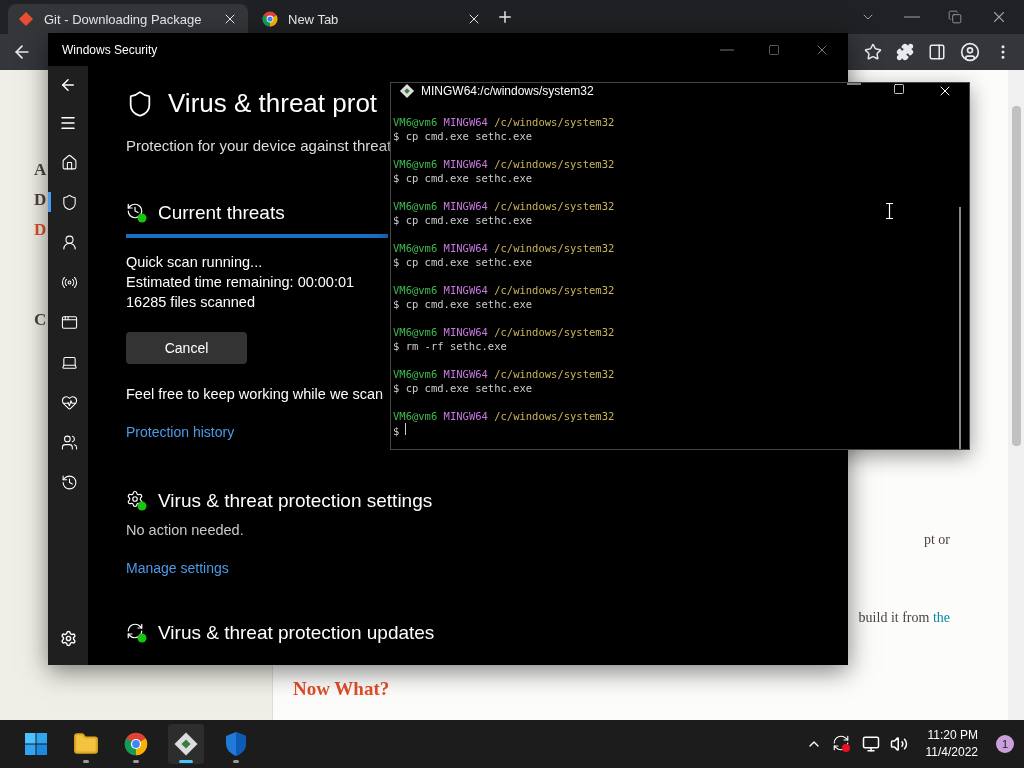 This screenshot has width=1024, height=768. I want to click on menu-icon, so click(68, 123).